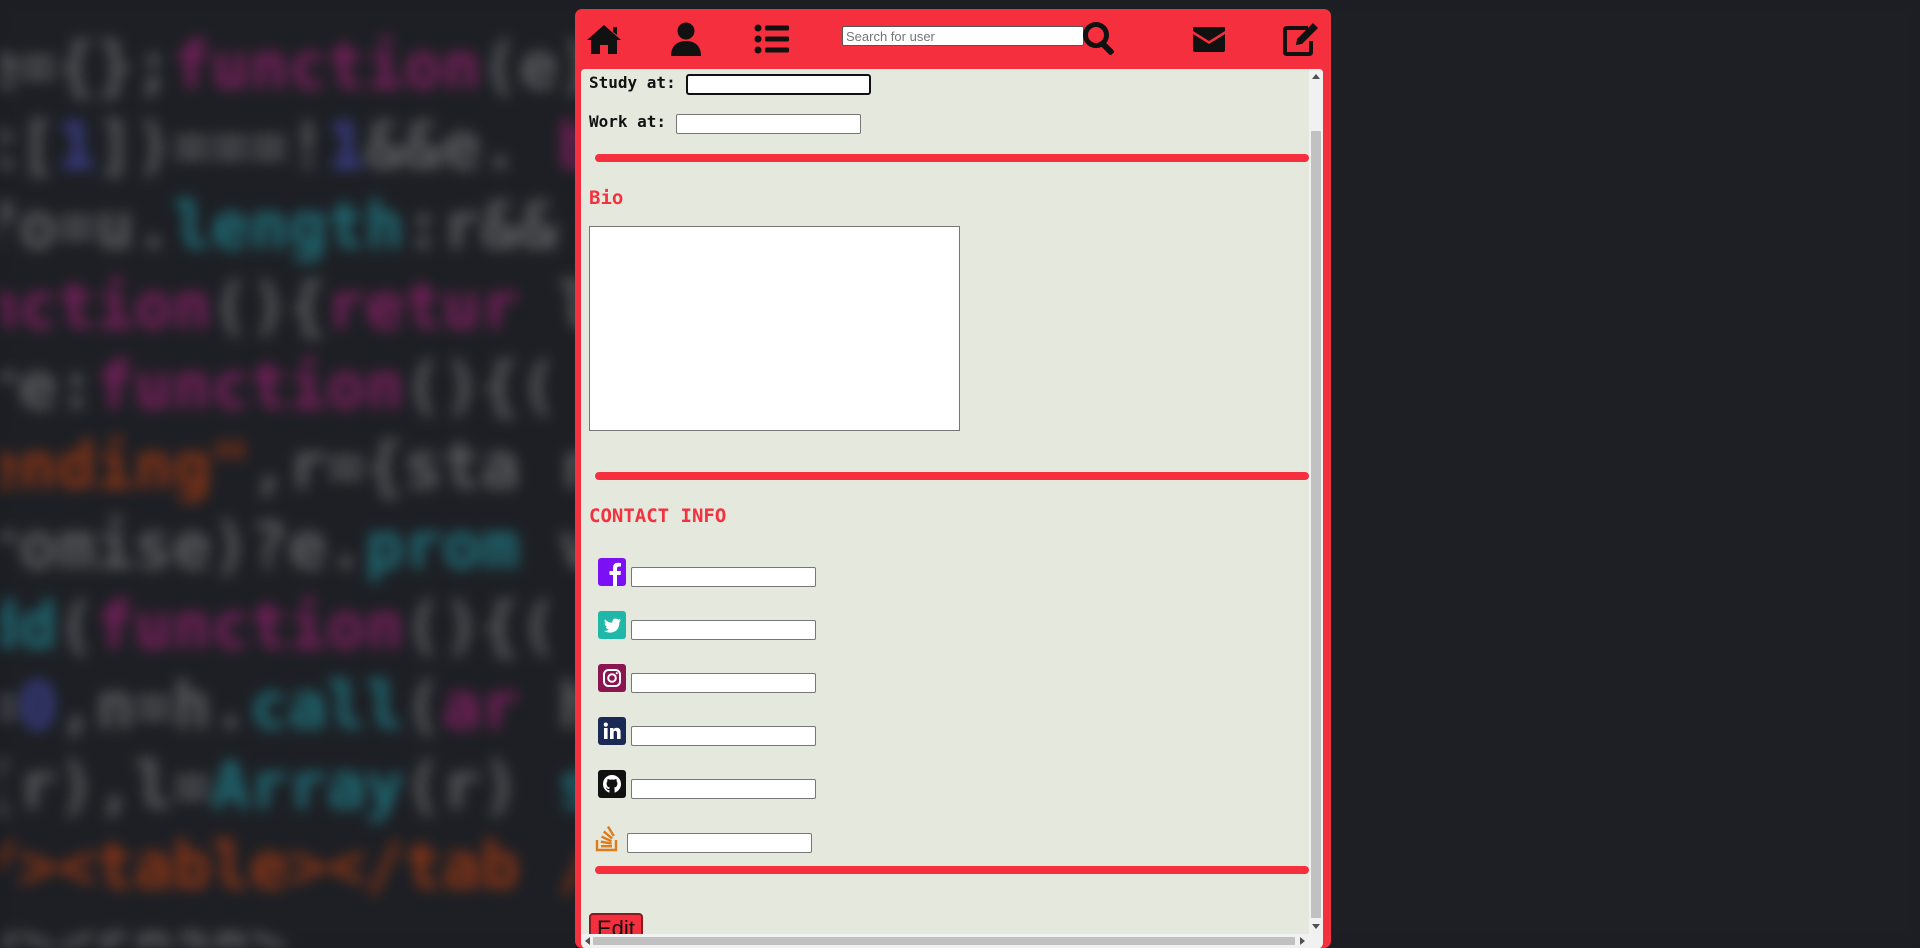 The image size is (1920, 948). What do you see at coordinates (1209, 39) in the screenshot?
I see `envelope-icon` at bounding box center [1209, 39].